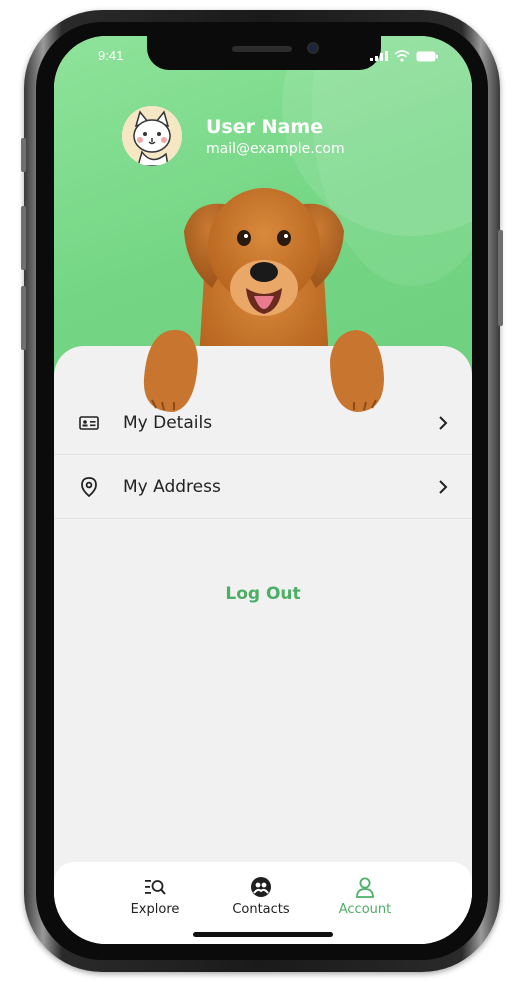  I want to click on tab-label: Contacts, so click(261, 909).